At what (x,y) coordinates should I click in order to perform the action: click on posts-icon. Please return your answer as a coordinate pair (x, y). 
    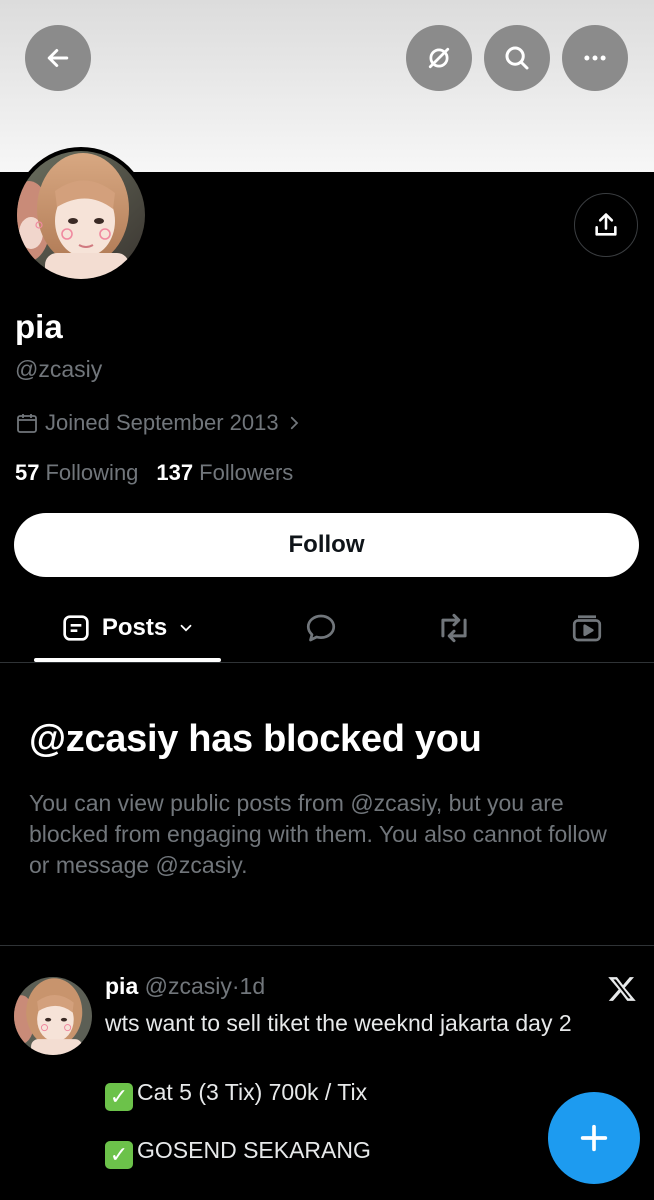
    Looking at the image, I should click on (76, 628).